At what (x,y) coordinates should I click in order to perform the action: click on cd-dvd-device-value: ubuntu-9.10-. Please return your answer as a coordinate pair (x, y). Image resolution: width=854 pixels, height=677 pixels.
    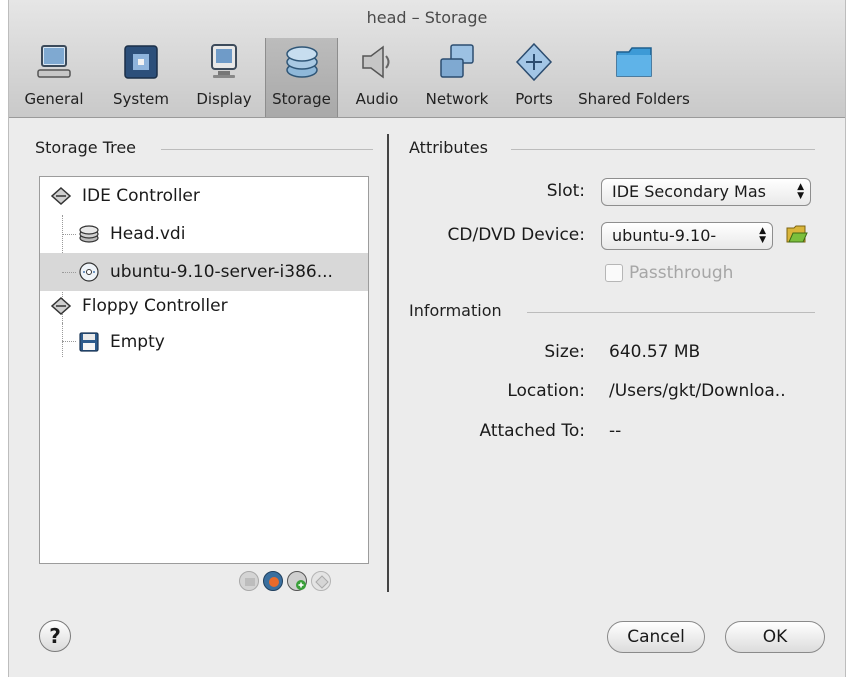
    Looking at the image, I should click on (664, 235).